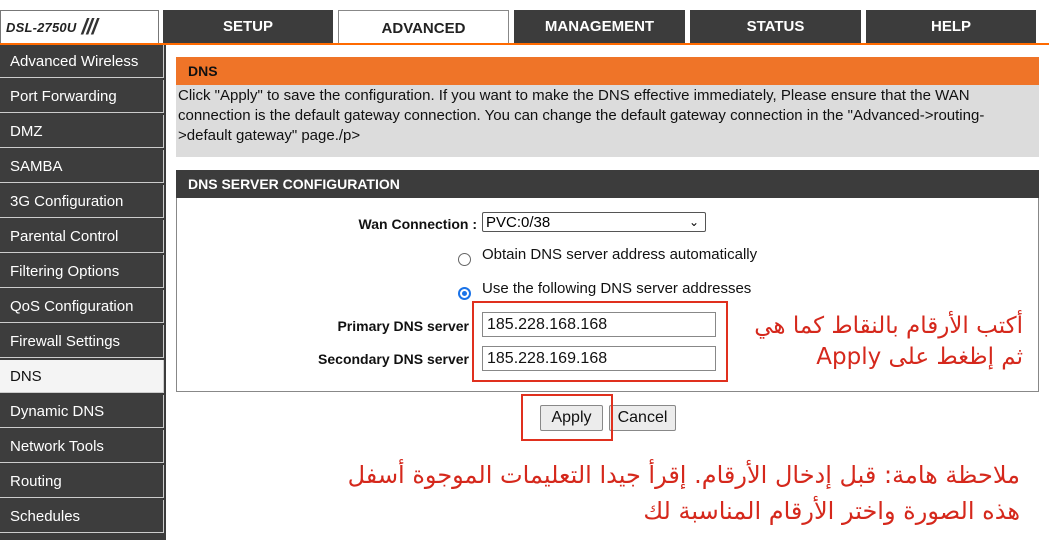 Image resolution: width=1049 pixels, height=540 pixels. What do you see at coordinates (89, 26) in the screenshot?
I see `logo-slashes: ///` at bounding box center [89, 26].